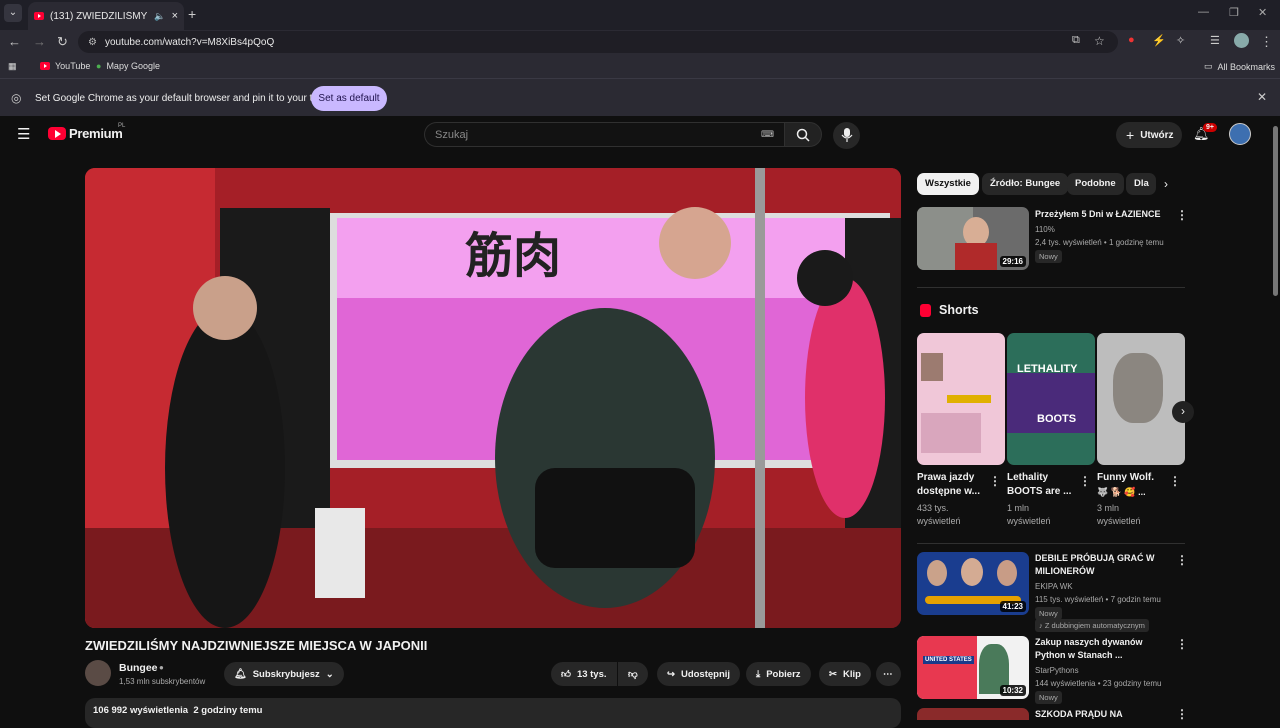 This screenshot has width=1280, height=728. Describe the element at coordinates (1240, 134) in the screenshot. I see `account-avatar` at that location.